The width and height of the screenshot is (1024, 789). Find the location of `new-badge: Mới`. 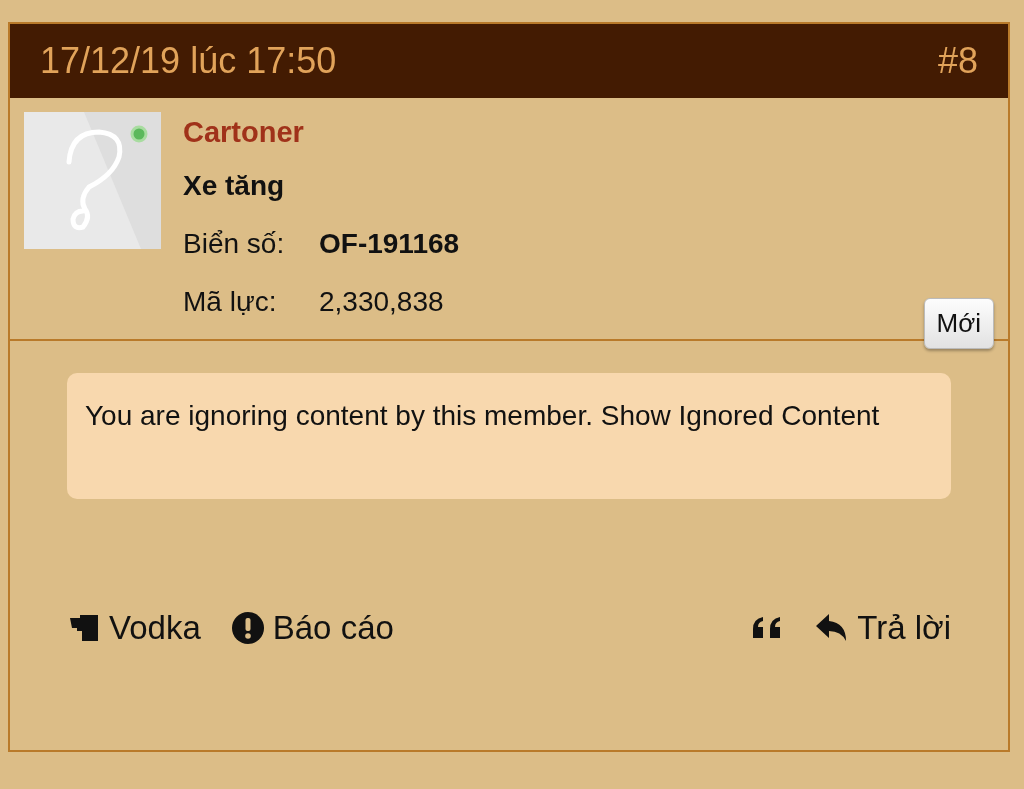

new-badge: Mới is located at coordinates (958, 323).